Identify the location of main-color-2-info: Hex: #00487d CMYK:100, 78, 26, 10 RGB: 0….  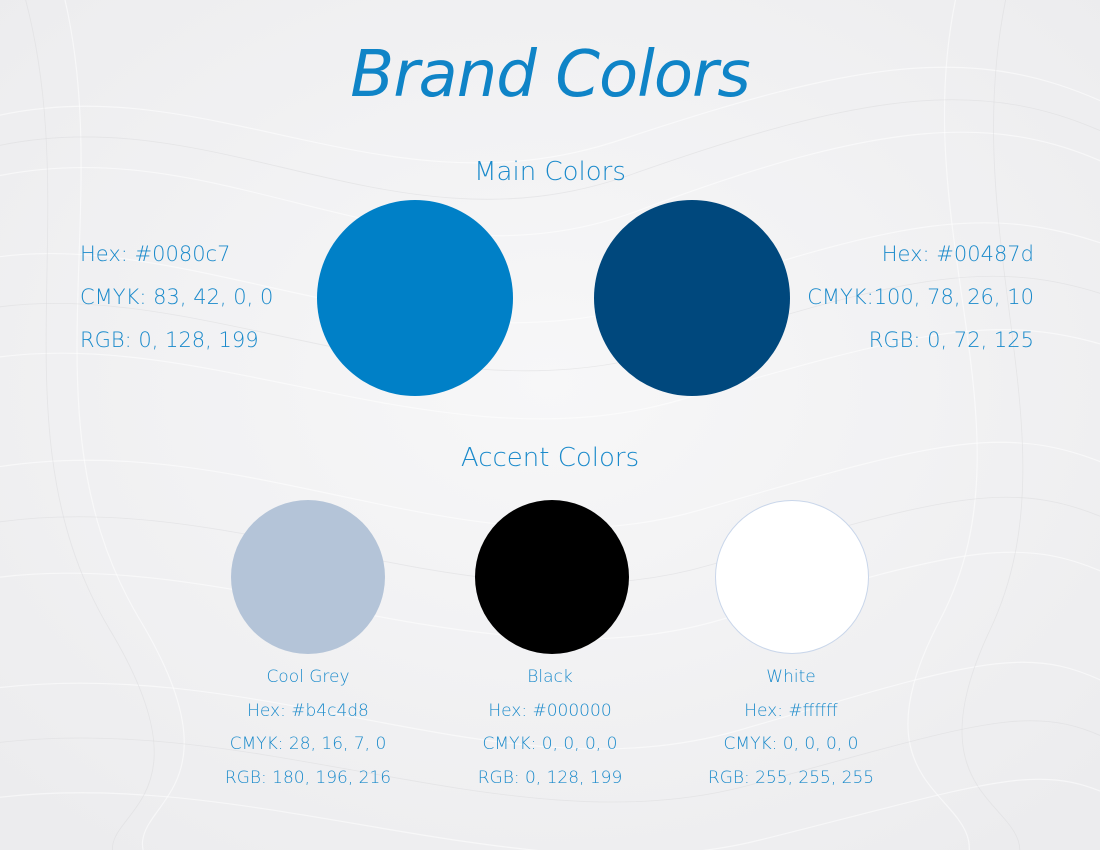
(920, 297).